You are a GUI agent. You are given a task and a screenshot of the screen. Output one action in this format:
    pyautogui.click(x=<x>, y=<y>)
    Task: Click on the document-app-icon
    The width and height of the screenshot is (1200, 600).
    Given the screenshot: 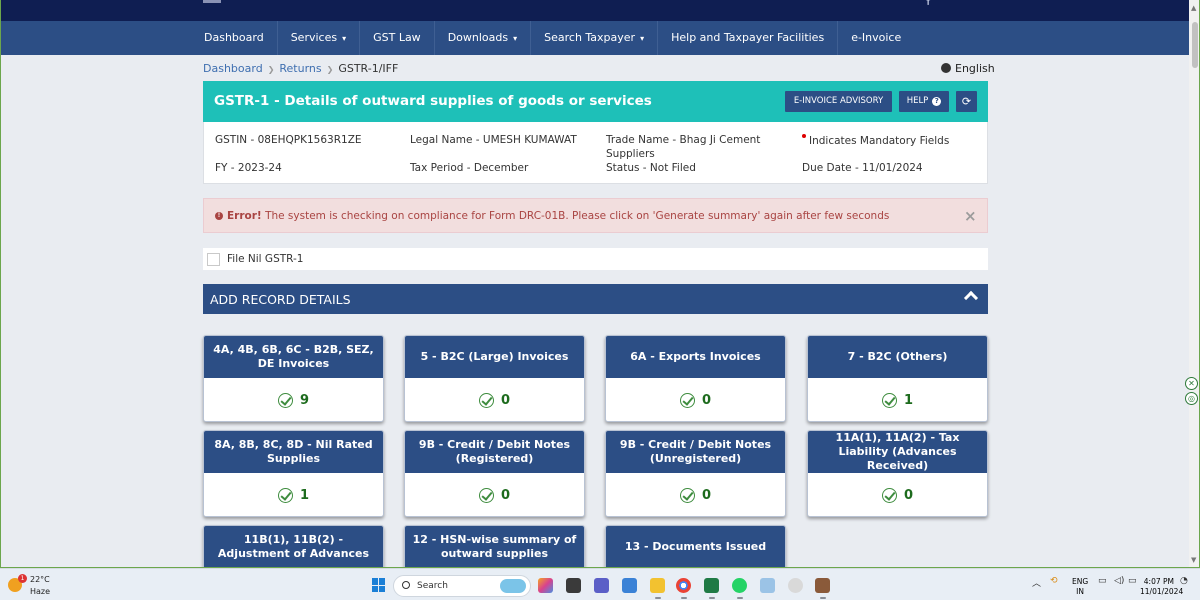 What is the action you would take?
    pyautogui.click(x=822, y=588)
    